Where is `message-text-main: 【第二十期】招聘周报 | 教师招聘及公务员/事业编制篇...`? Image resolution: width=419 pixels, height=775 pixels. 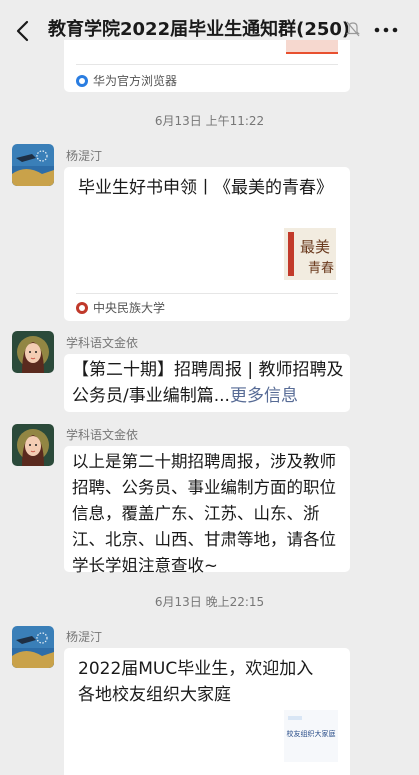
message-text-main: 【第二十期】招聘周报 | 教师招聘及公务员/事业编制篇... is located at coordinates (208, 383).